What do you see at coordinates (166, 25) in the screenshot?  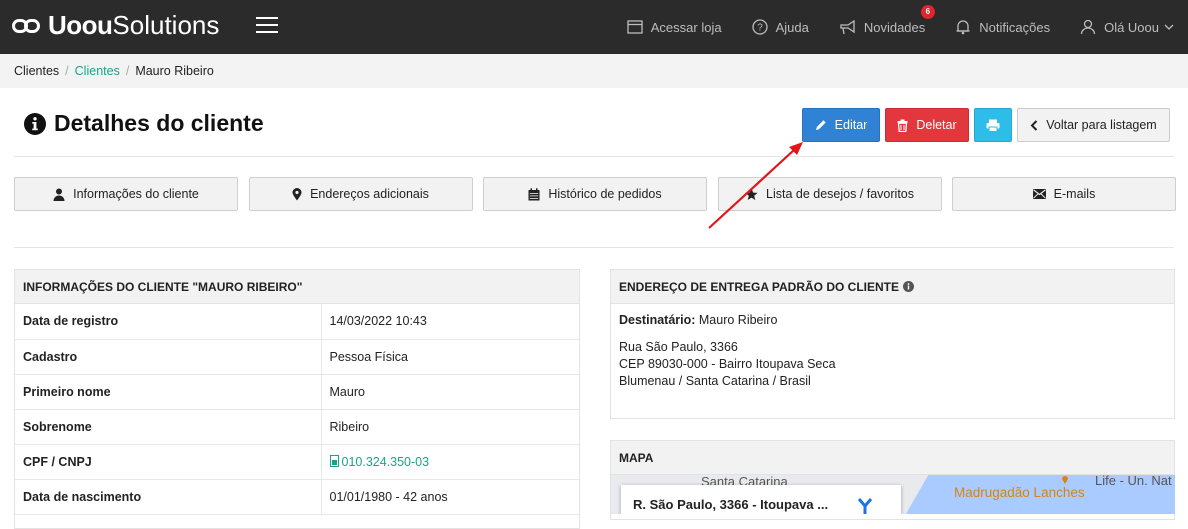 I see `brand-light: Solutions` at bounding box center [166, 25].